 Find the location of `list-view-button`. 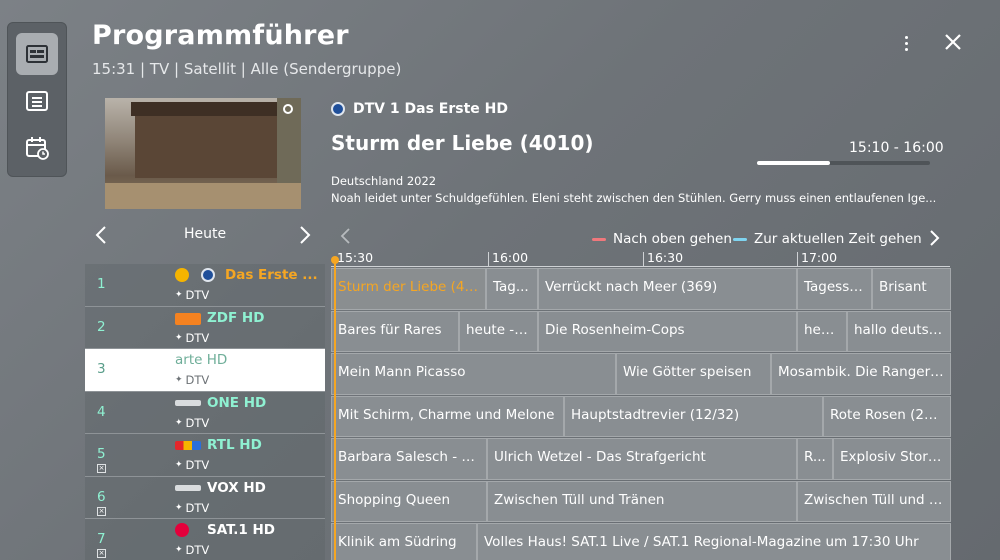

list-view-button is located at coordinates (37, 101).